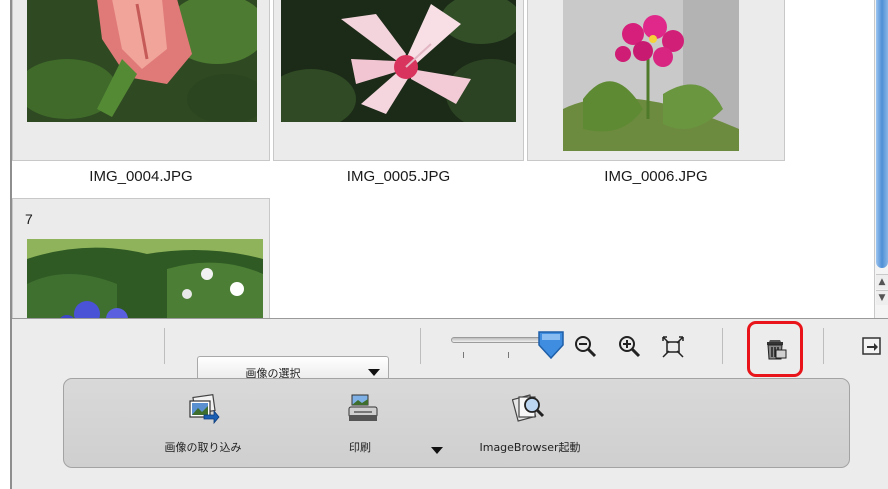 The width and height of the screenshot is (888, 489). Describe the element at coordinates (656, 176) in the screenshot. I see `thumbnail-caption: IMG_0006.JPG` at that location.